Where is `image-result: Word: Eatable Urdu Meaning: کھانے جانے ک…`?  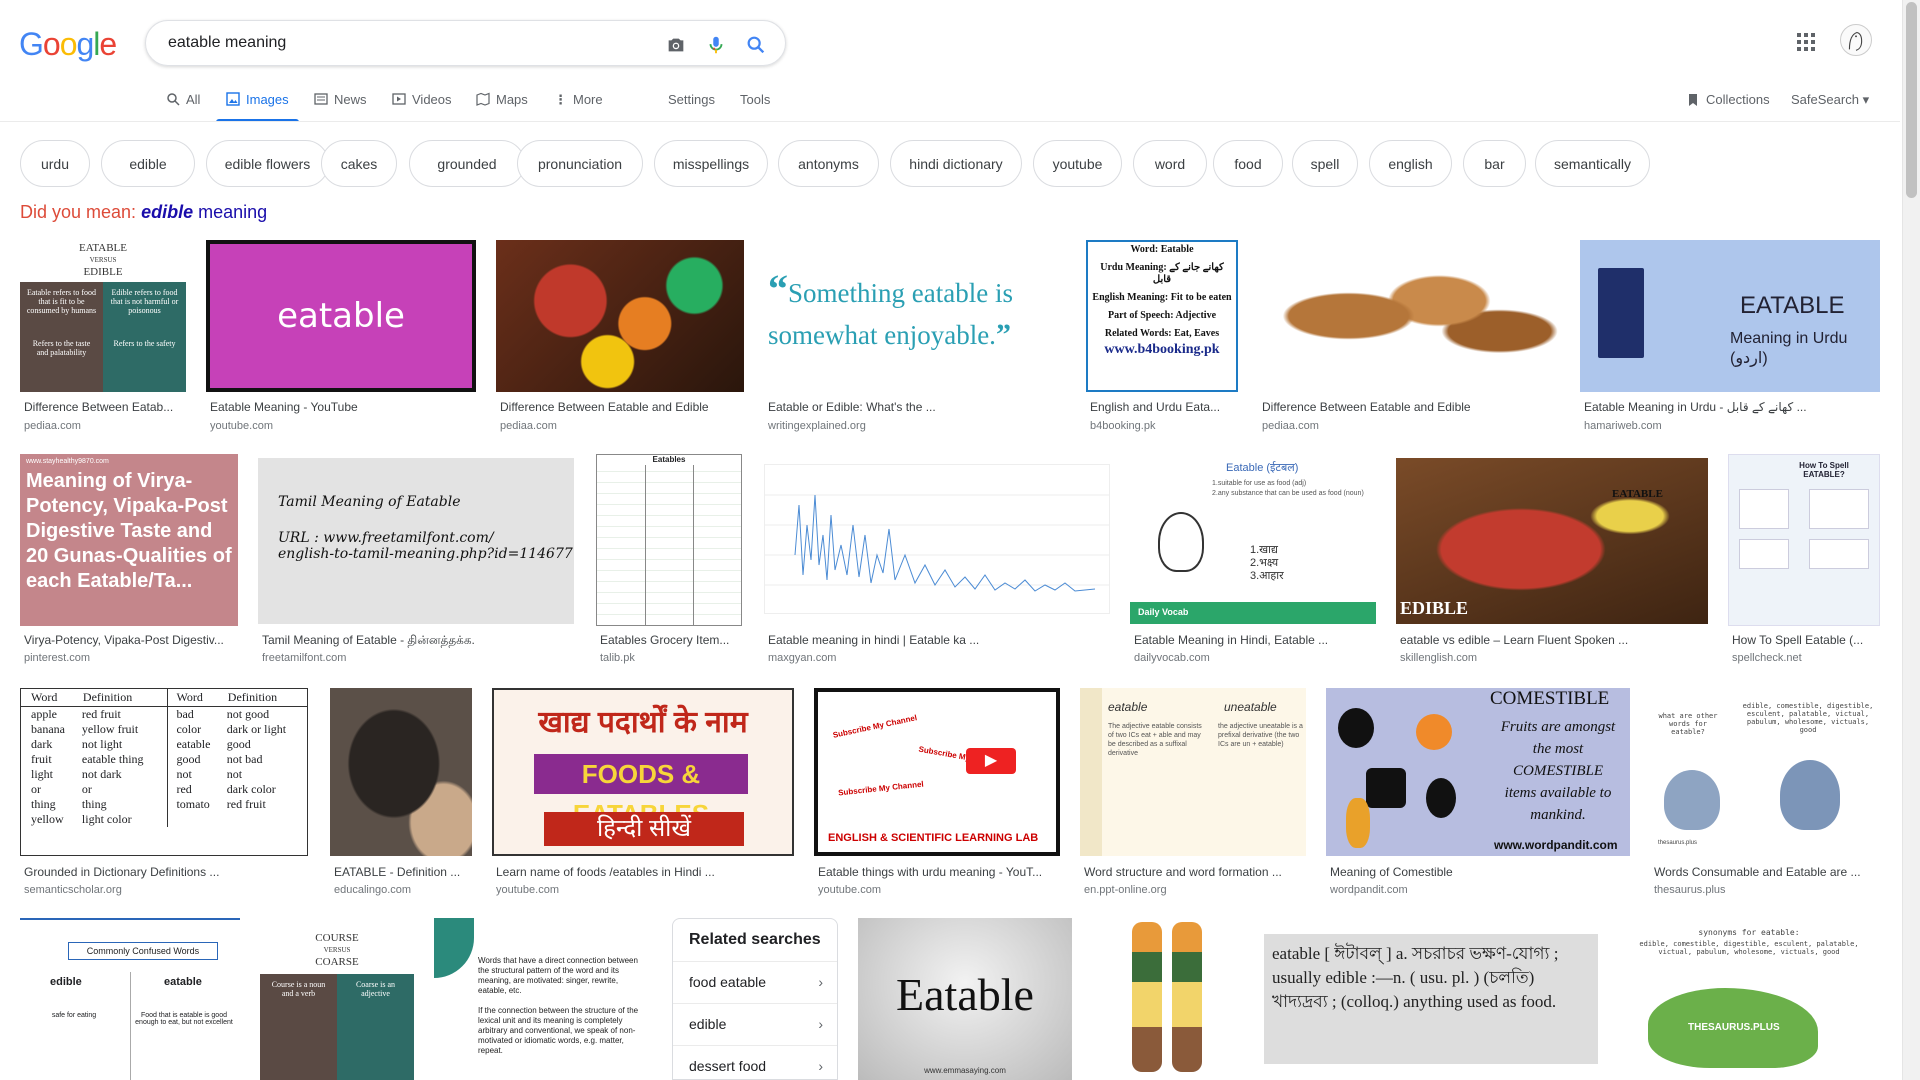 image-result: Word: Eatable Urdu Meaning: کھانے جانے ک… is located at coordinates (1162, 337).